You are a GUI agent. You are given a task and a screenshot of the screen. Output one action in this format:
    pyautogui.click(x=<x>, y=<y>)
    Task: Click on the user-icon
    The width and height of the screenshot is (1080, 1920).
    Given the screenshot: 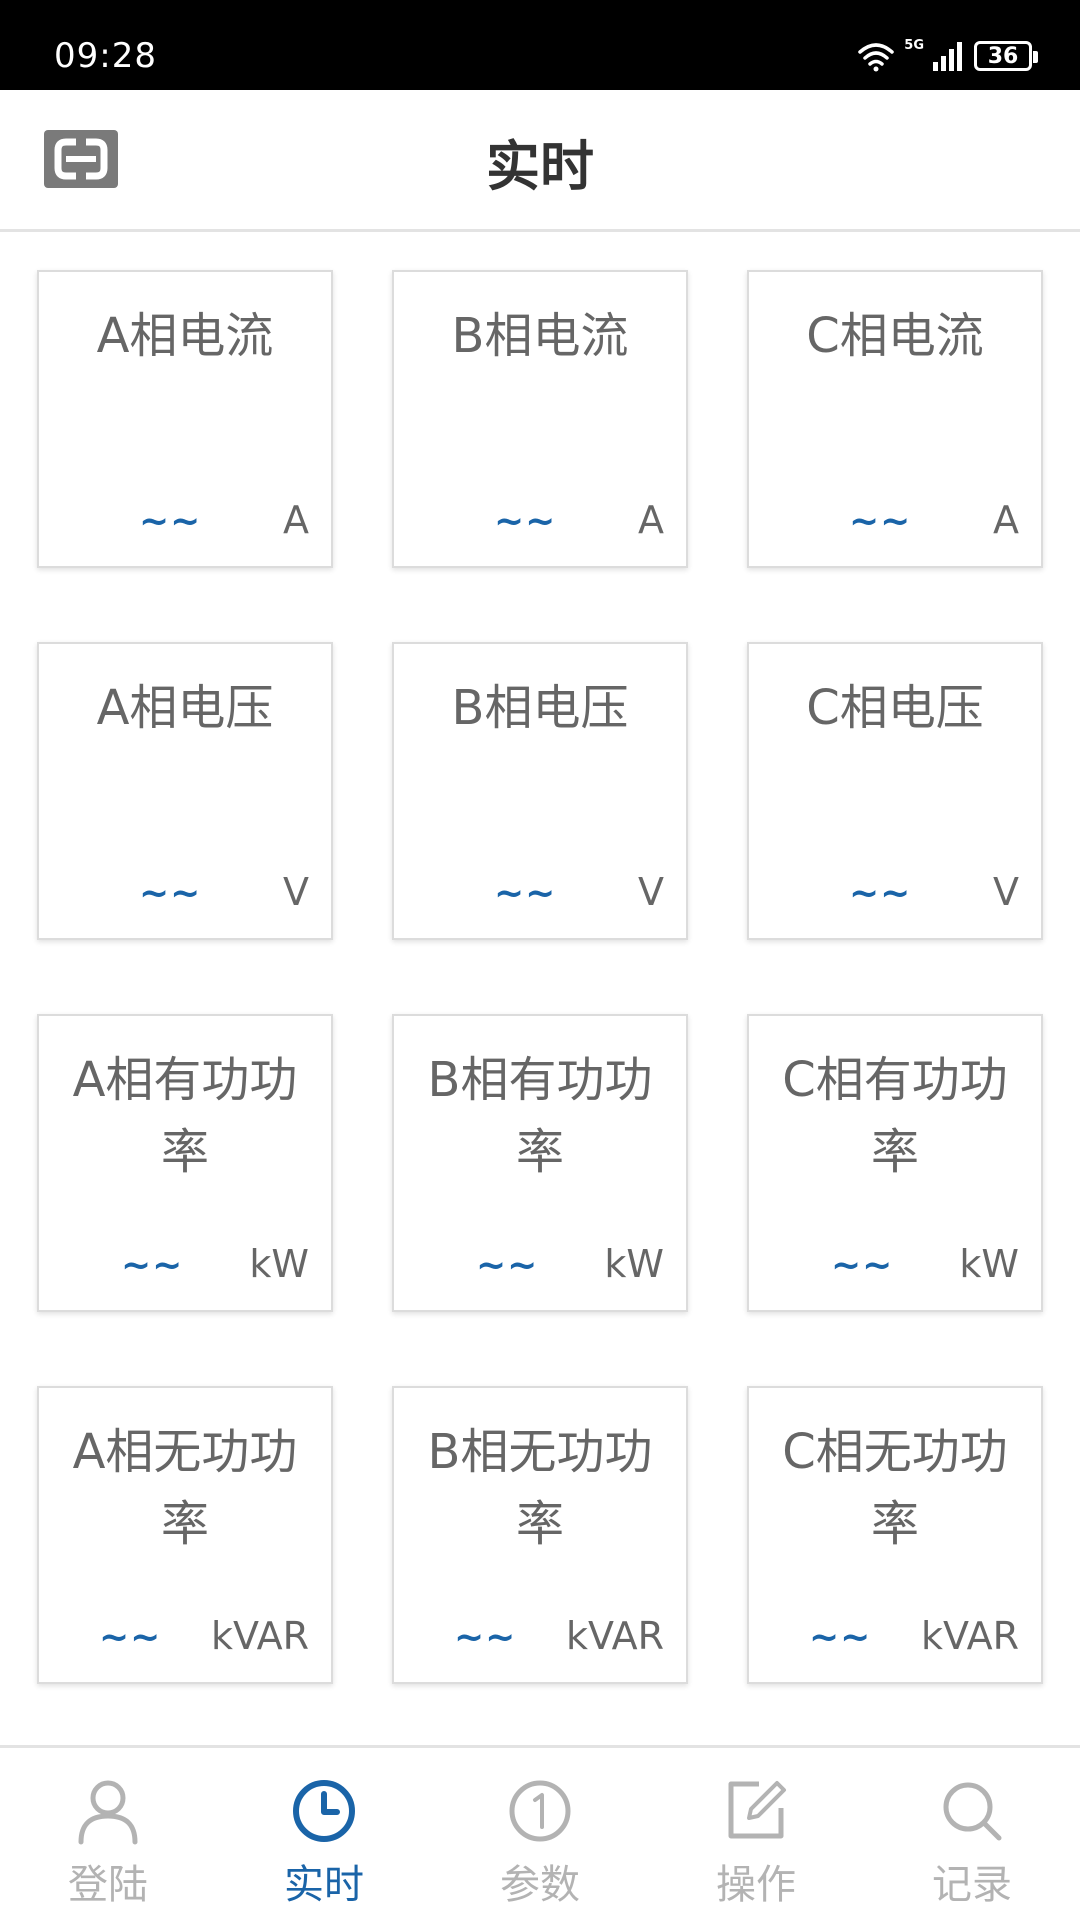 What is the action you would take?
    pyautogui.click(x=108, y=1812)
    